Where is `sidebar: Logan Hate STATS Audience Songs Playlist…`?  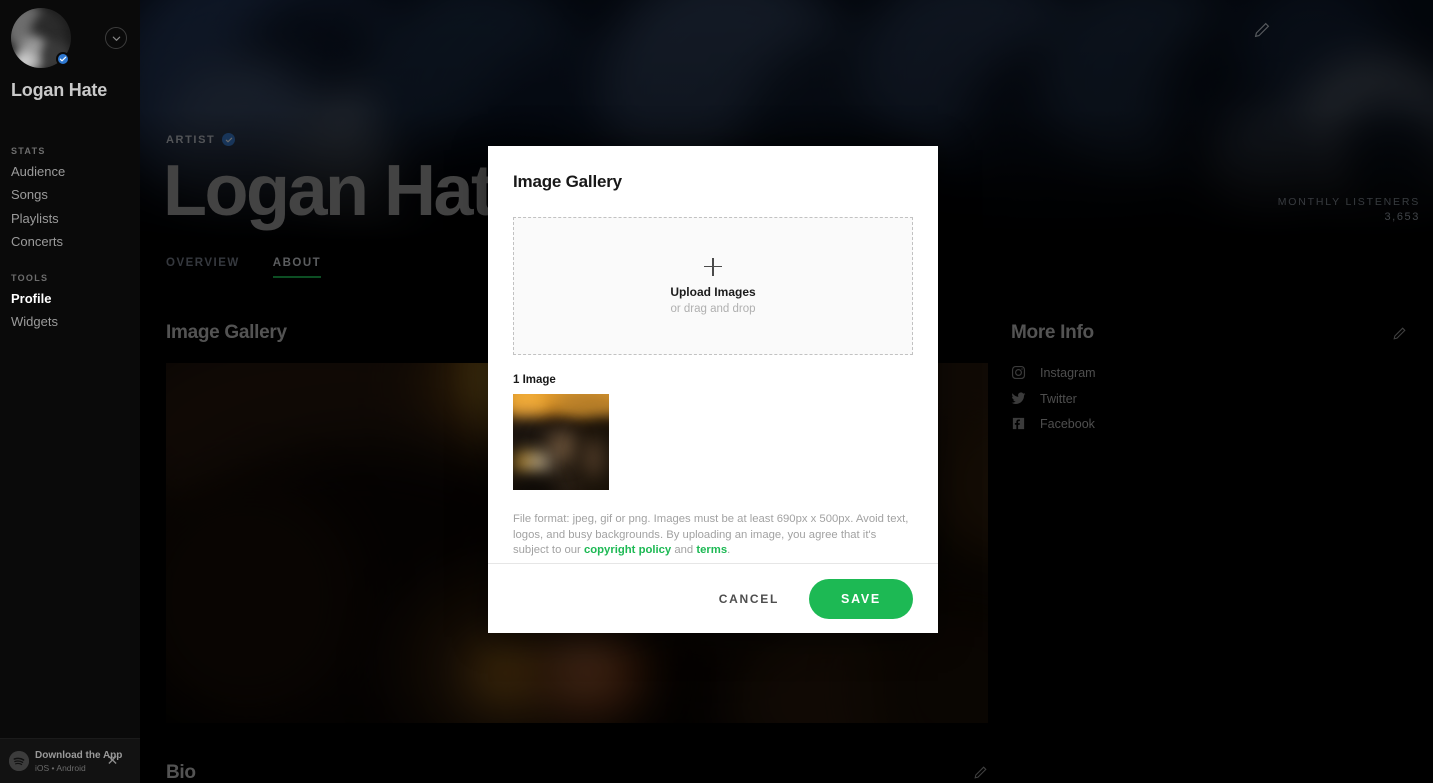 sidebar: Logan Hate STATS Audience Songs Playlist… is located at coordinates (70, 391).